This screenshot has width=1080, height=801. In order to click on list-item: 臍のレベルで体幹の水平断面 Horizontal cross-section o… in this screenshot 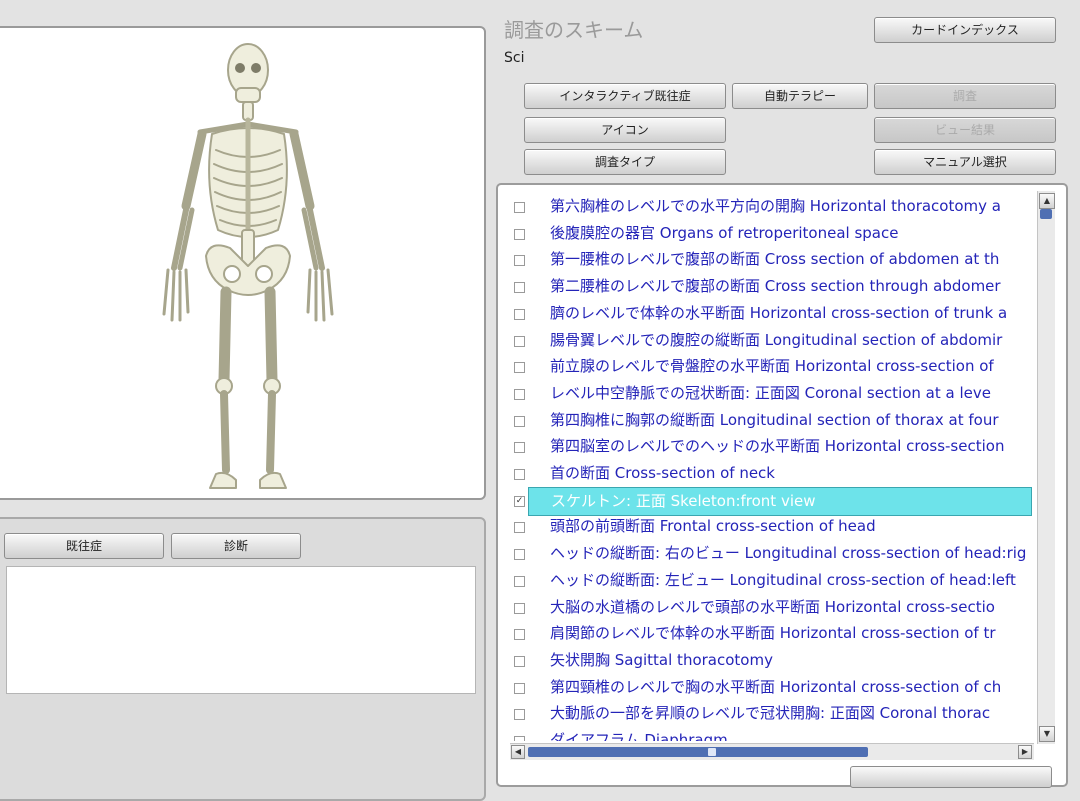, I will do `click(766, 313)`.